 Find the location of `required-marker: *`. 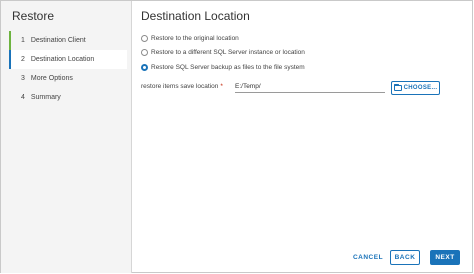

required-marker: * is located at coordinates (221, 86).